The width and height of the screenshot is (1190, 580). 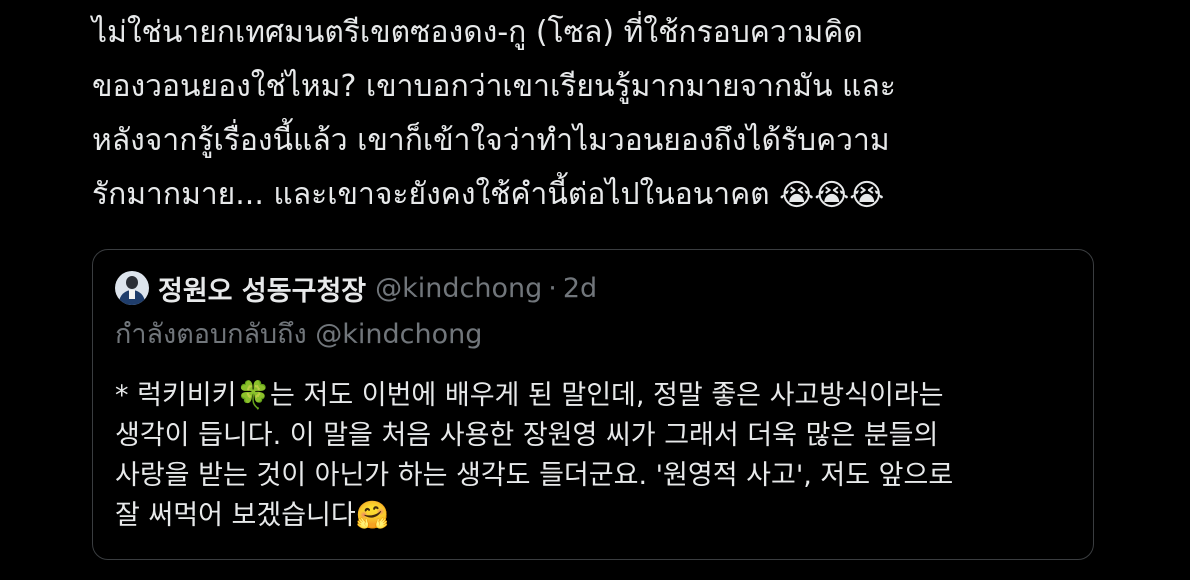 I want to click on reply-context: กำลังตอบกลับถึง @kindchong, so click(x=299, y=334).